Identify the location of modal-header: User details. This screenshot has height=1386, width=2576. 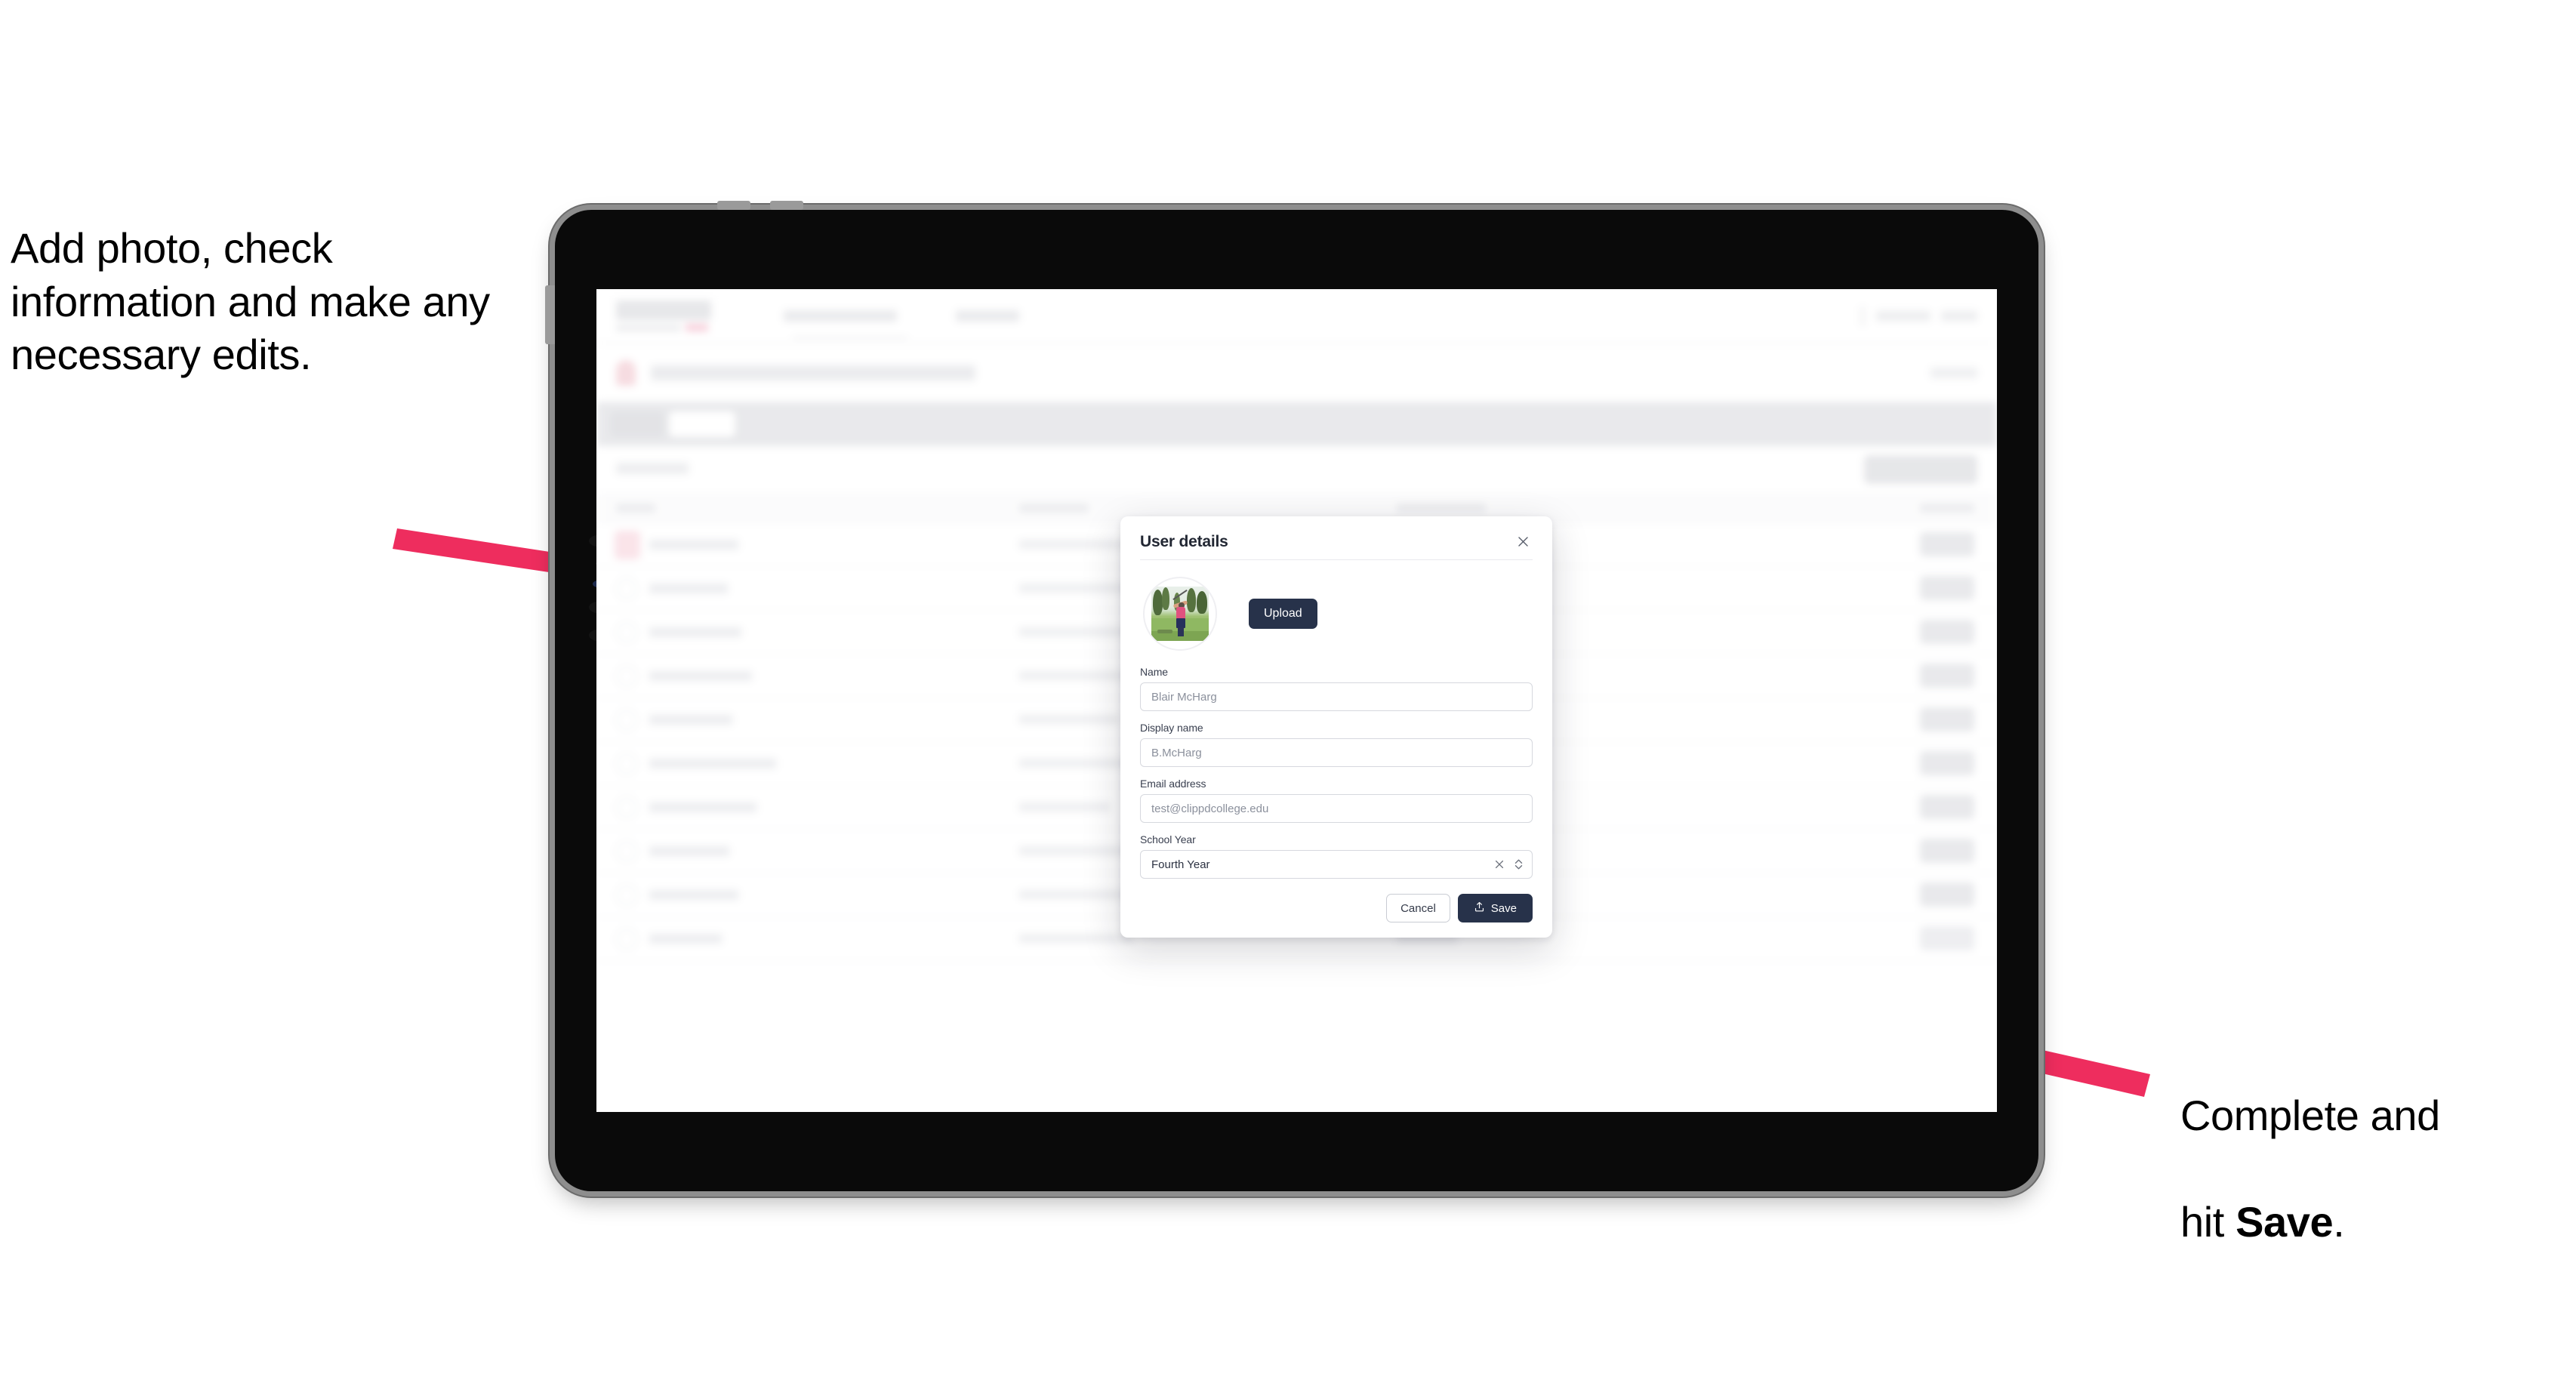
(1336, 546).